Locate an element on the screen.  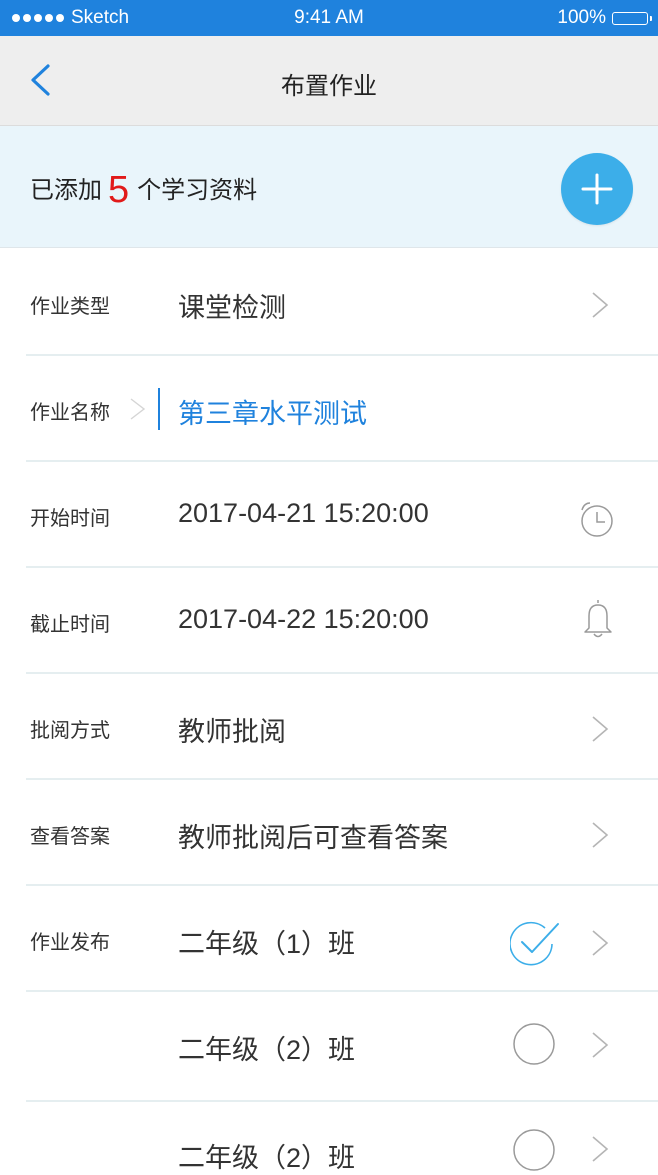
homework-type-value: 课堂检测 is located at coordinates (232, 308).